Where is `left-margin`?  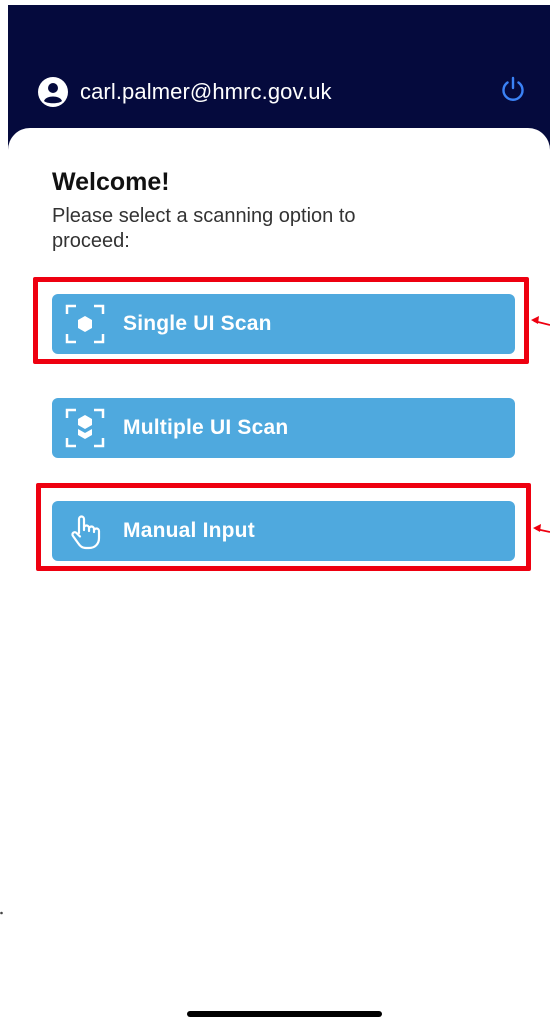
left-margin is located at coordinates (4, 511).